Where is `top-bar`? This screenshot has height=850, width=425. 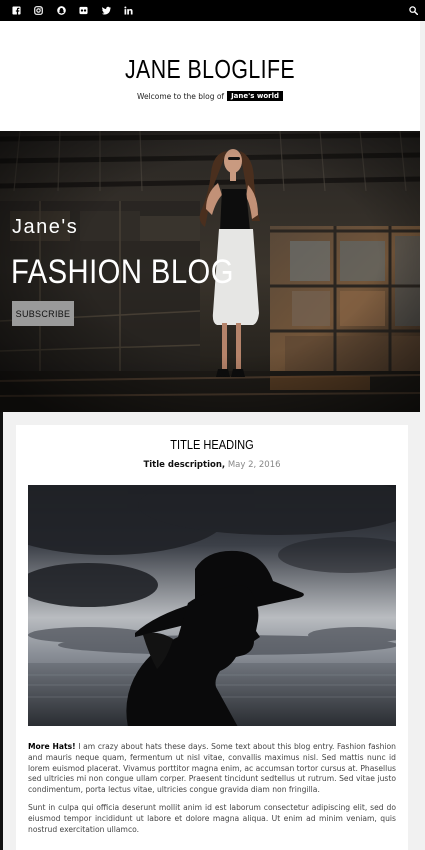
top-bar is located at coordinates (212, 10).